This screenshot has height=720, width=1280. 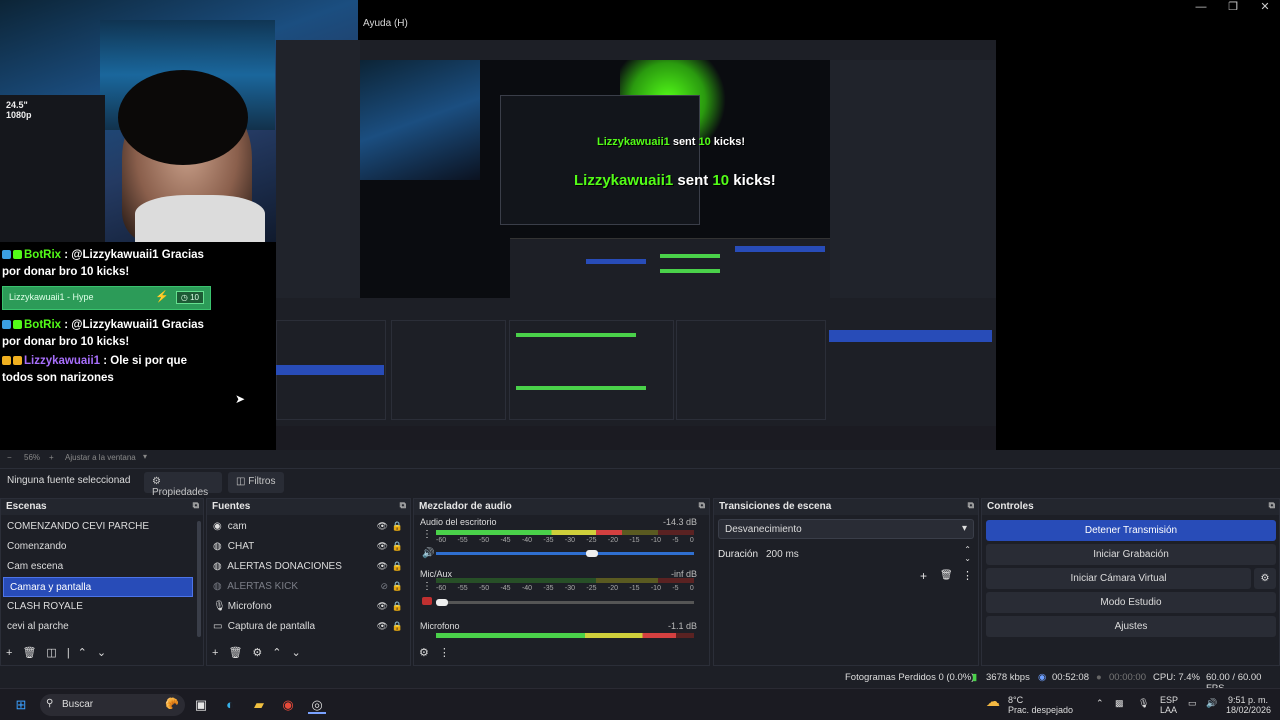 I want to click on minimize-icon: —, so click(x=1201, y=8).